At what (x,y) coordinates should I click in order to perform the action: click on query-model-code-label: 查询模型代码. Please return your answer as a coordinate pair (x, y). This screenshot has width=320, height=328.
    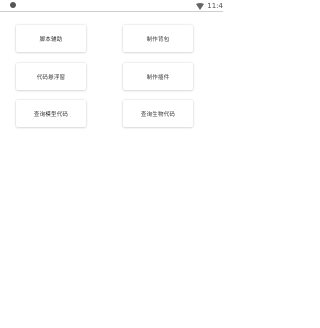
    Looking at the image, I should click on (51, 114).